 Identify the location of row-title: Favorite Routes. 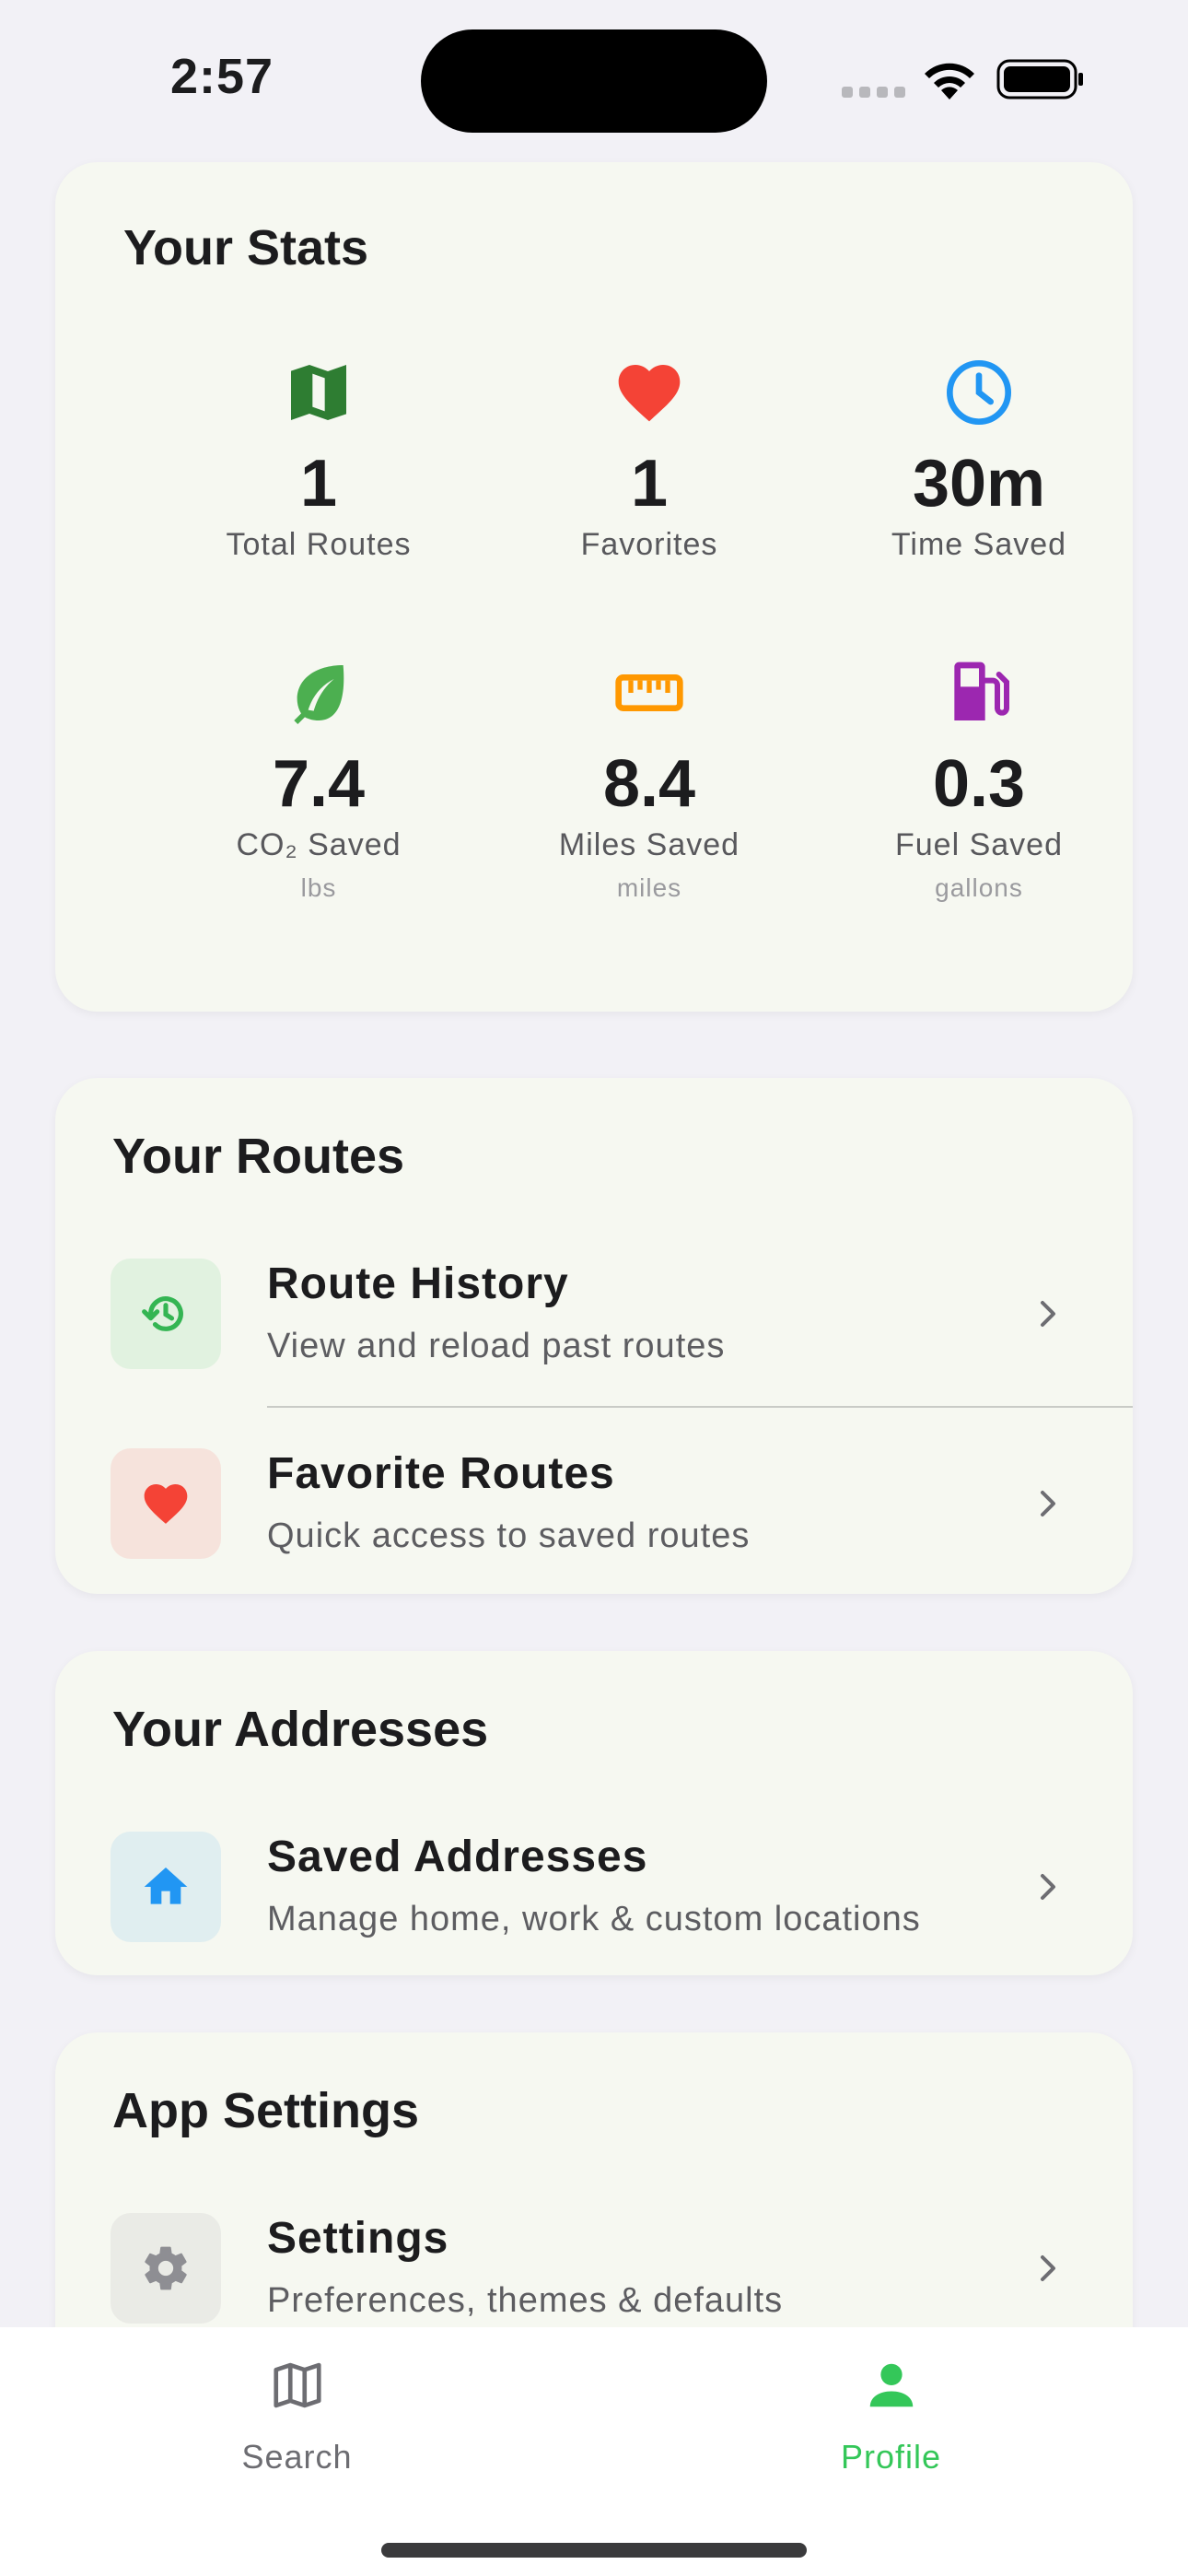
(441, 1473).